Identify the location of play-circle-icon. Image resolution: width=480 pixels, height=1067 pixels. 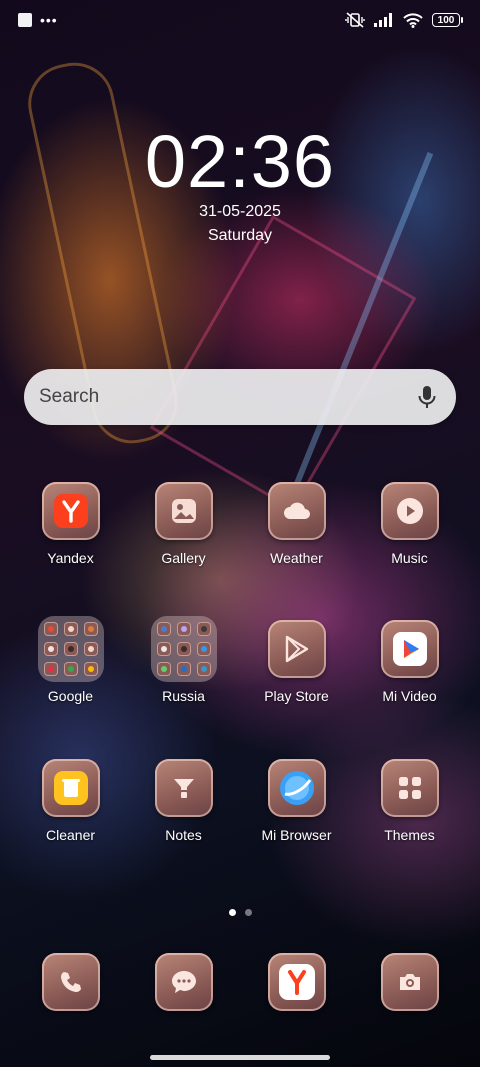
(409, 511).